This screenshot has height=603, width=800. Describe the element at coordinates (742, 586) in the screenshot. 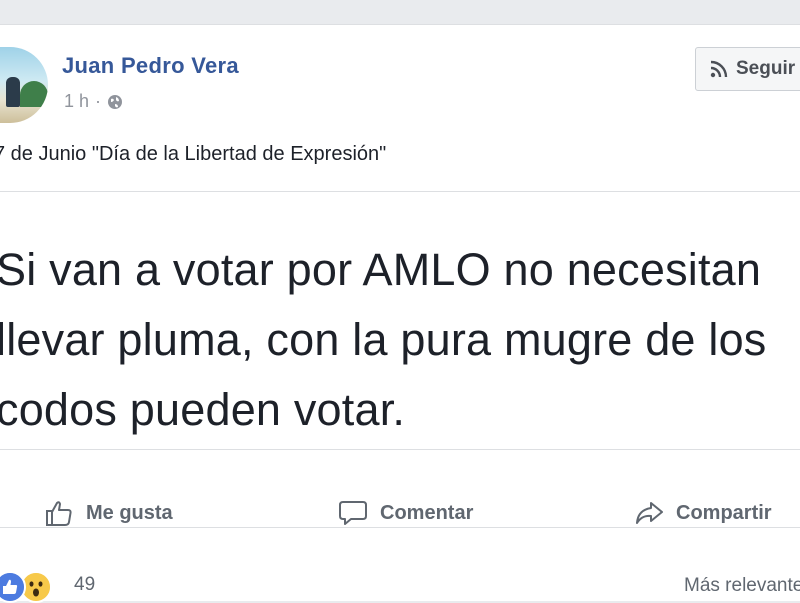

I see `comment-sort-dropdown: Más relevantes` at that location.